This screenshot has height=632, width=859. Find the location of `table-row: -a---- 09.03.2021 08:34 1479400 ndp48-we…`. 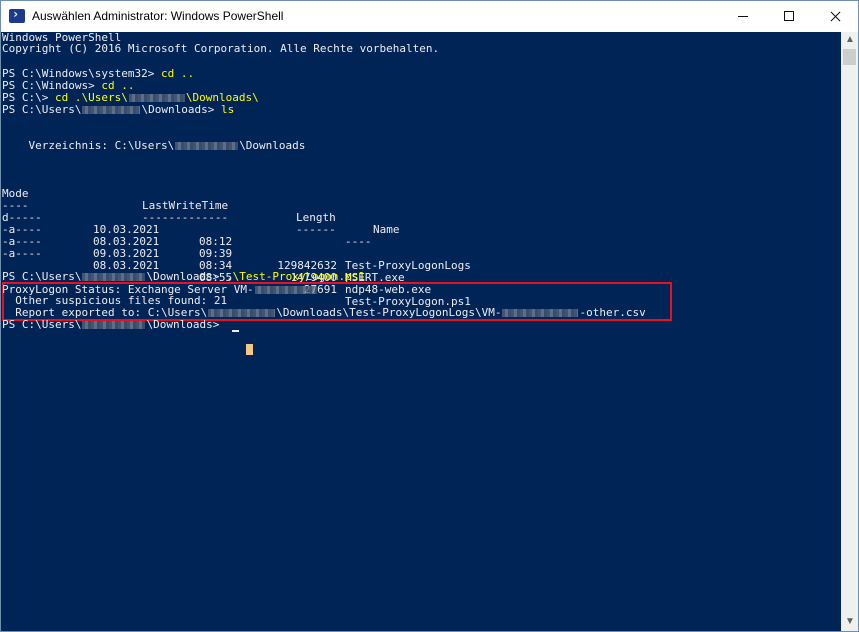

table-row: -a---- 09.03.2021 08:34 1479400 ndp48-we… is located at coordinates (217, 265).